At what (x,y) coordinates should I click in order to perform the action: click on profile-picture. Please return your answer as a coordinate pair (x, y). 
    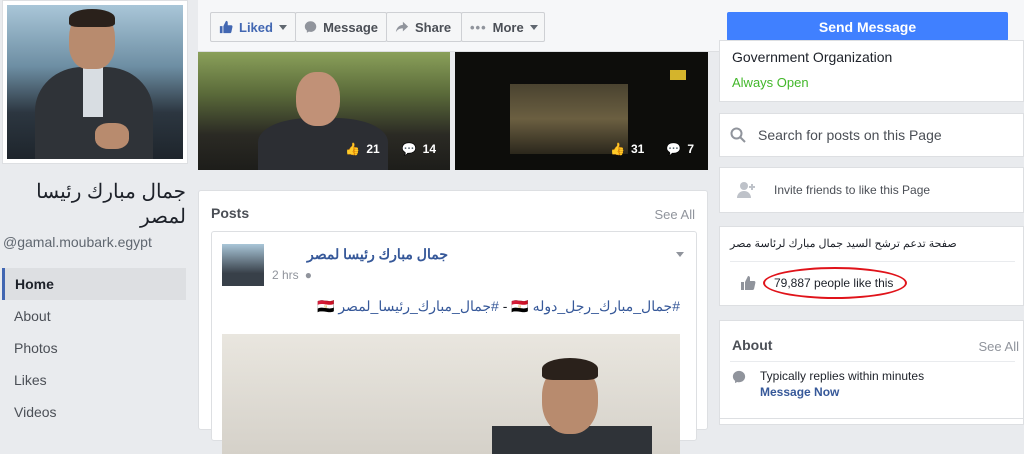
    Looking at the image, I should click on (95, 82).